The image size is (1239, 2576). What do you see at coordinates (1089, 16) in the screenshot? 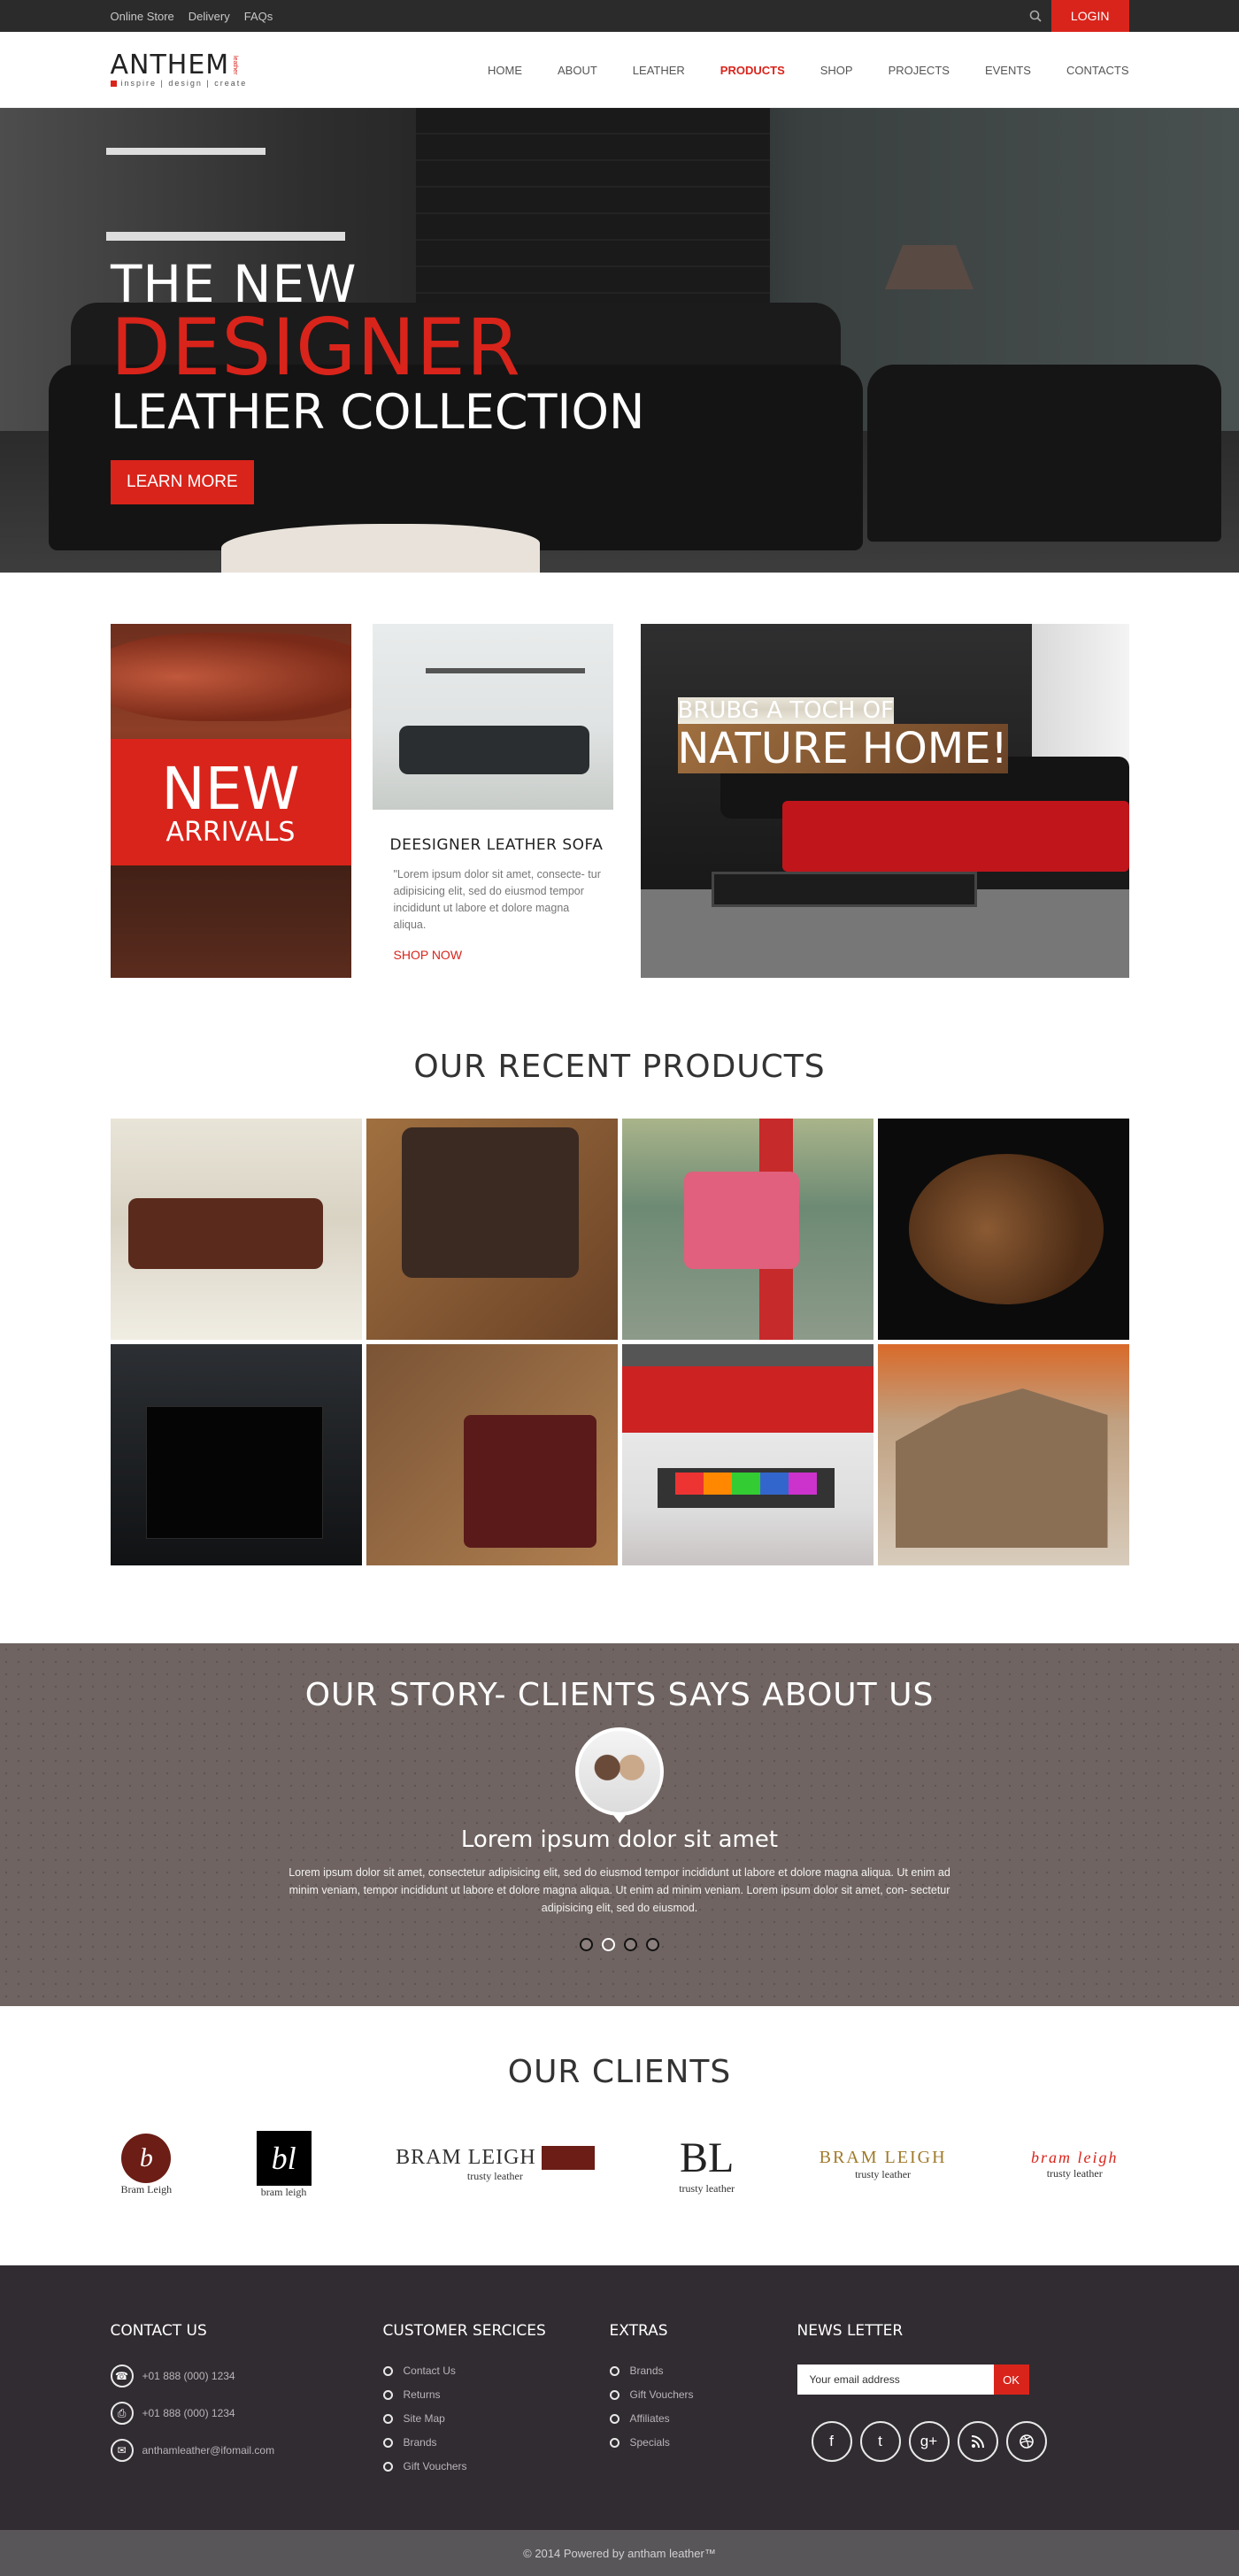
I see `login-button: LOGIN` at bounding box center [1089, 16].